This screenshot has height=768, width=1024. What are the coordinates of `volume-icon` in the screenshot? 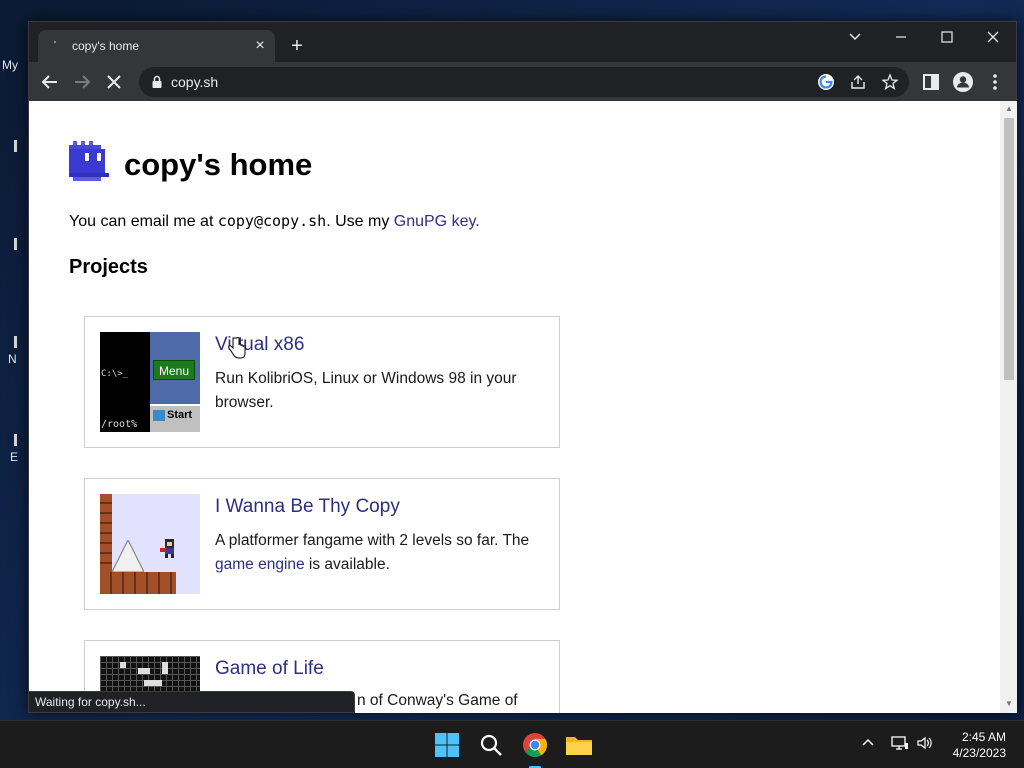 It's located at (924, 743).